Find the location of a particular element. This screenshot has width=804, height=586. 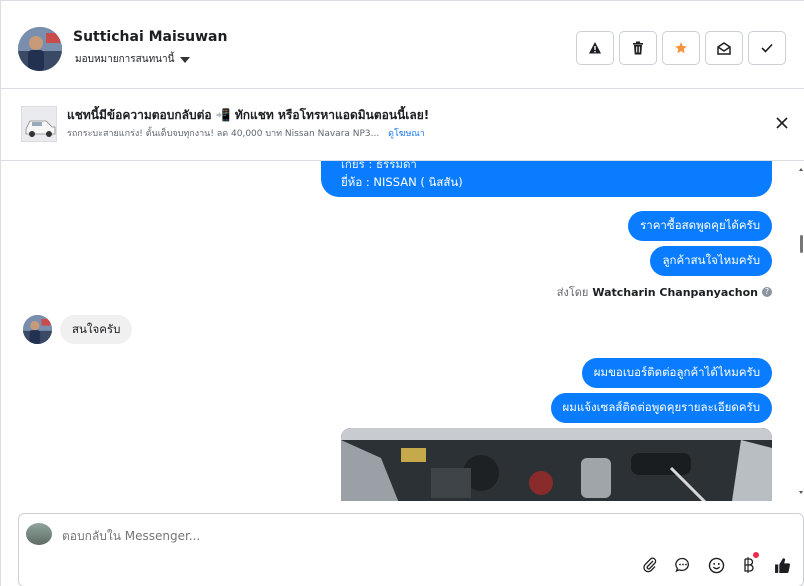

like-button is located at coordinates (782, 565).